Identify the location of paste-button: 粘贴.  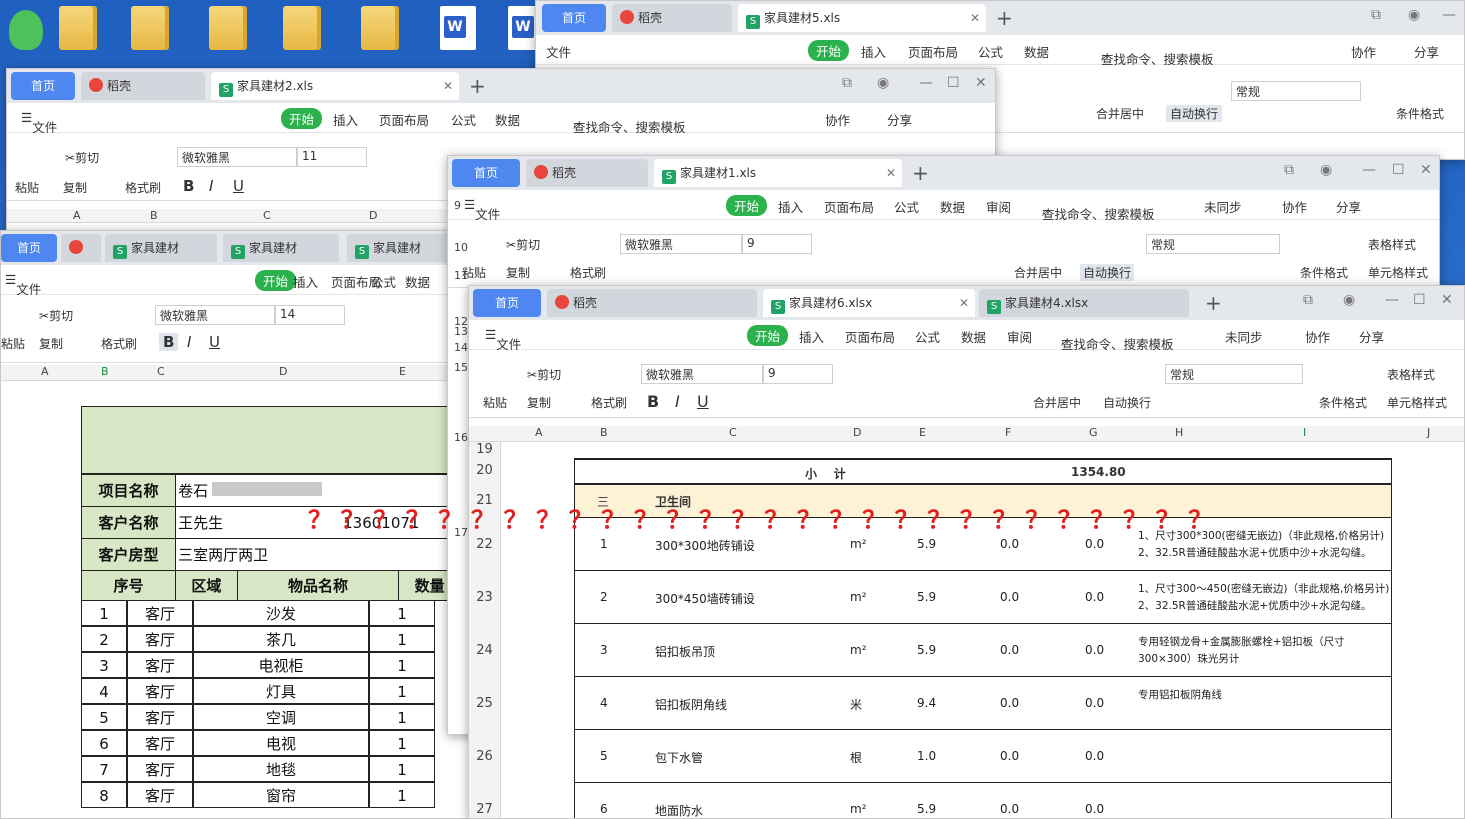
(13, 343).